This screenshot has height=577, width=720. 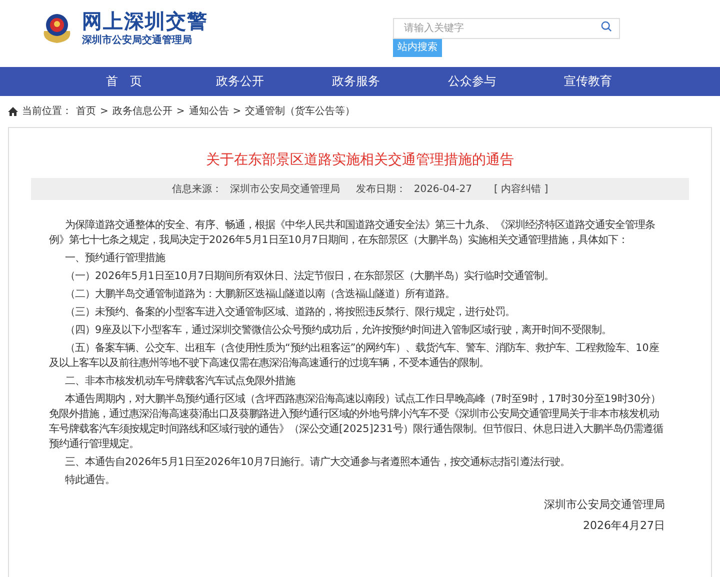 I want to click on home-icon, so click(x=13, y=111).